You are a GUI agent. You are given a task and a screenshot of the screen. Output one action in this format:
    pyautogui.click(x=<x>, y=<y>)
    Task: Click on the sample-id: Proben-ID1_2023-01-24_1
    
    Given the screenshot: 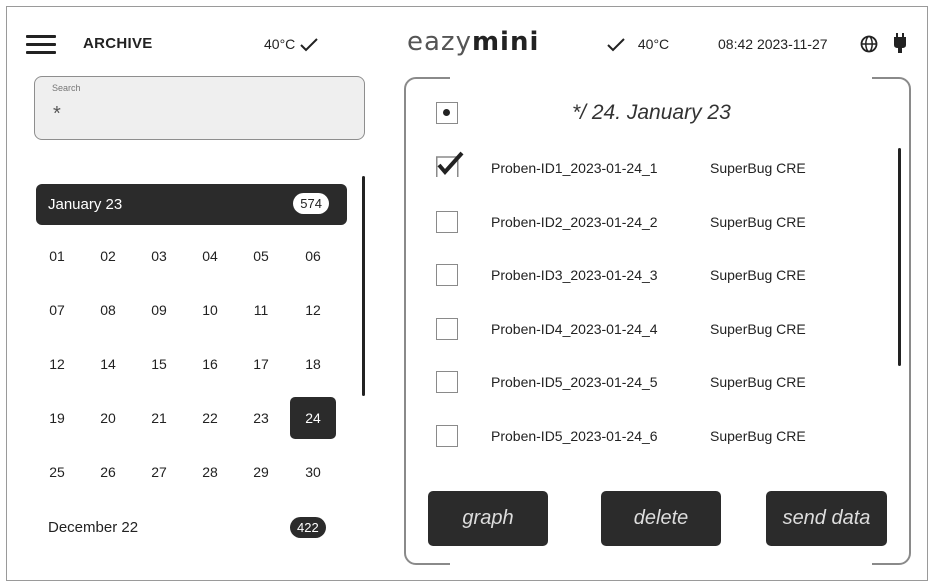 What is the action you would take?
    pyautogui.click(x=574, y=168)
    